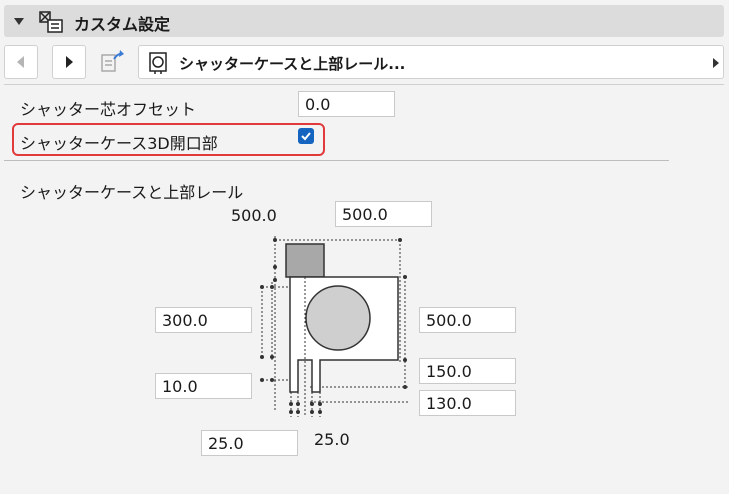  Describe the element at coordinates (336, 160) in the screenshot. I see `section-divider` at that location.